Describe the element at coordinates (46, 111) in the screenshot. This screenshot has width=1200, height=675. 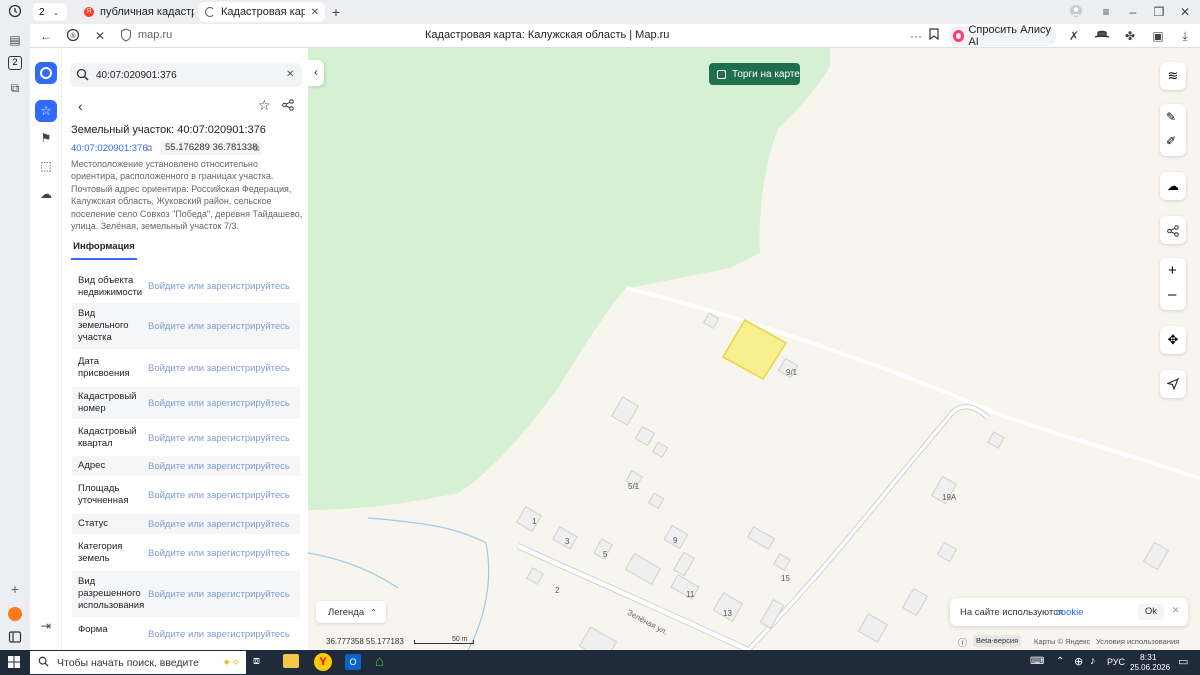
I see `favorites-star-icon: ☆` at that location.